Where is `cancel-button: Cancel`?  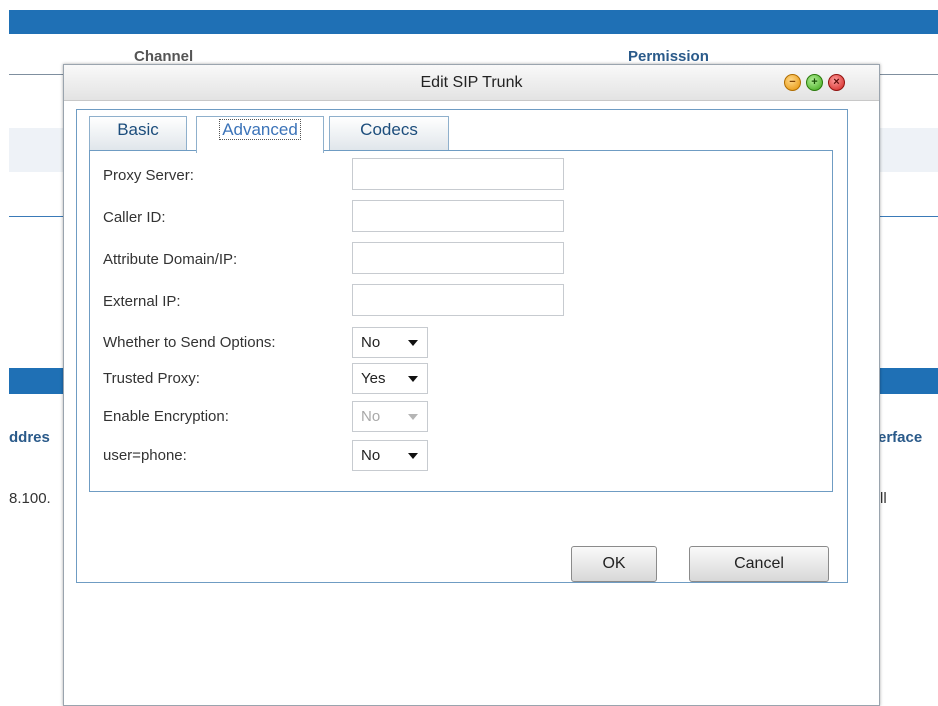 cancel-button: Cancel is located at coordinates (759, 564).